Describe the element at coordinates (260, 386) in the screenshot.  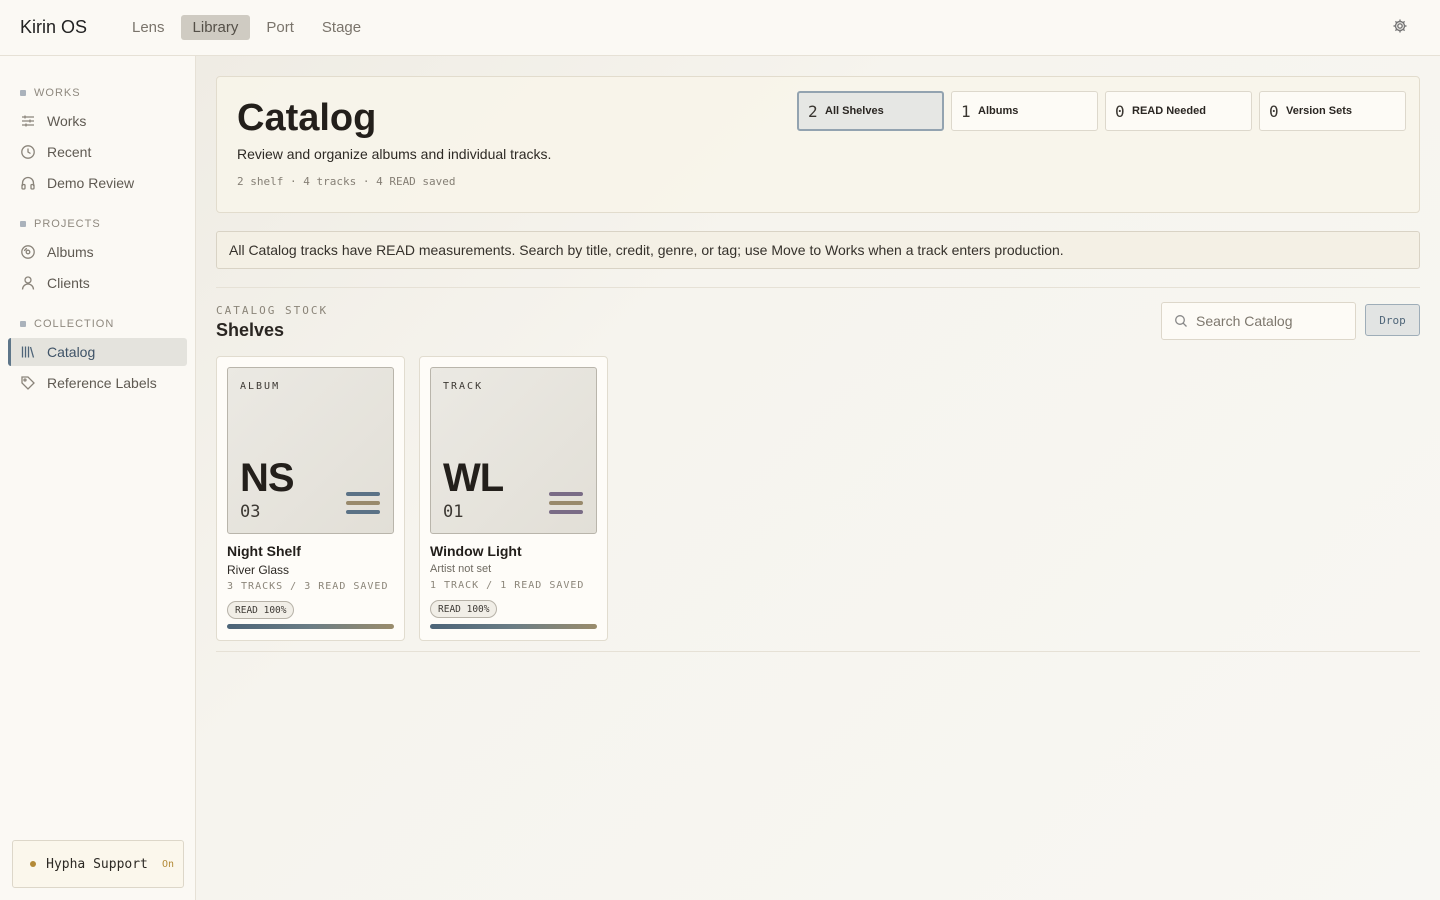
I see `card-kind: ALBUM` at that location.